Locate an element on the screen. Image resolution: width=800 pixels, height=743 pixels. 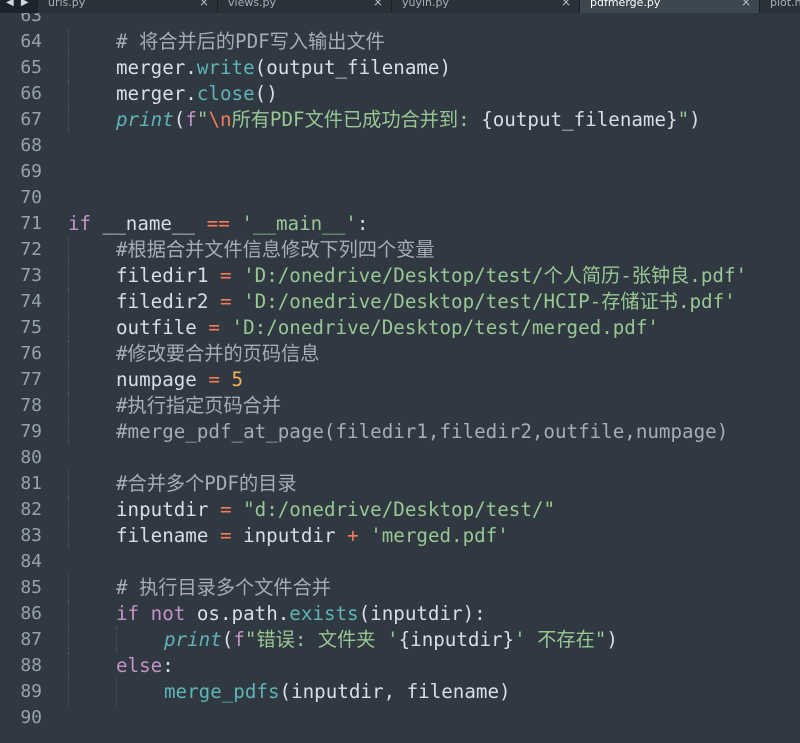
code-token: == is located at coordinates (218, 223).